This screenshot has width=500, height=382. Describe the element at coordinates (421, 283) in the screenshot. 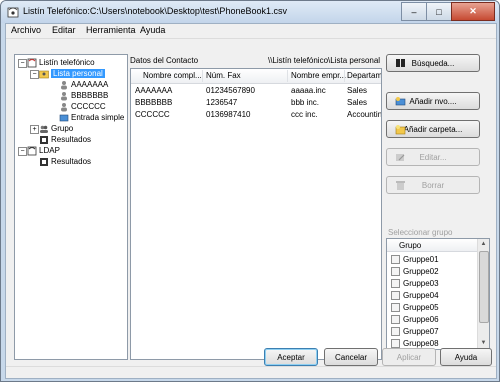

I see `group-item-label: Gruppe03` at that location.